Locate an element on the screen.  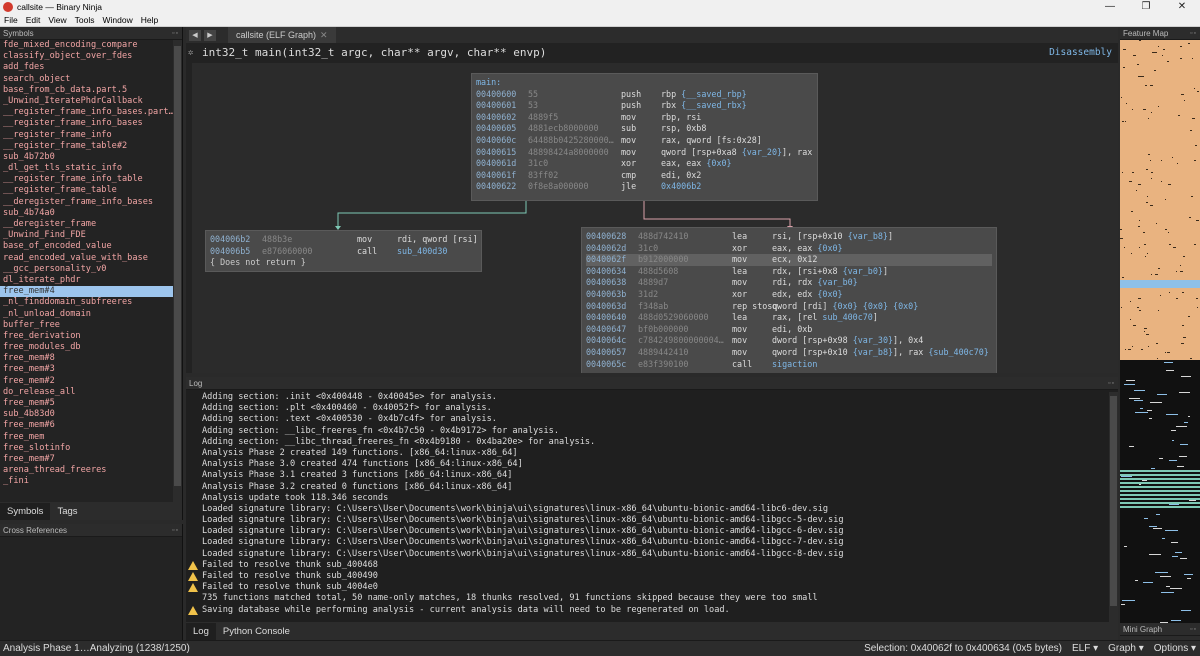
minimize-button: — is located at coordinates (1110, 7).